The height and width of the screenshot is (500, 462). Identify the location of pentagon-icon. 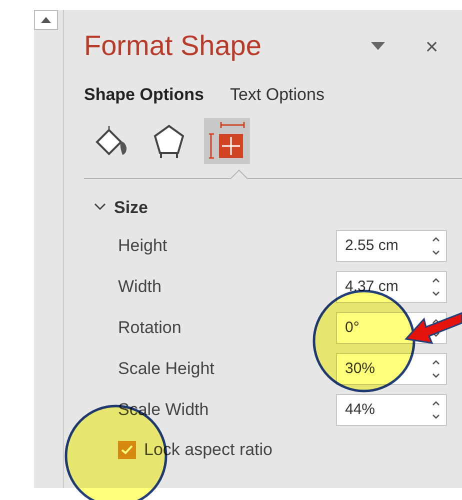
(169, 140).